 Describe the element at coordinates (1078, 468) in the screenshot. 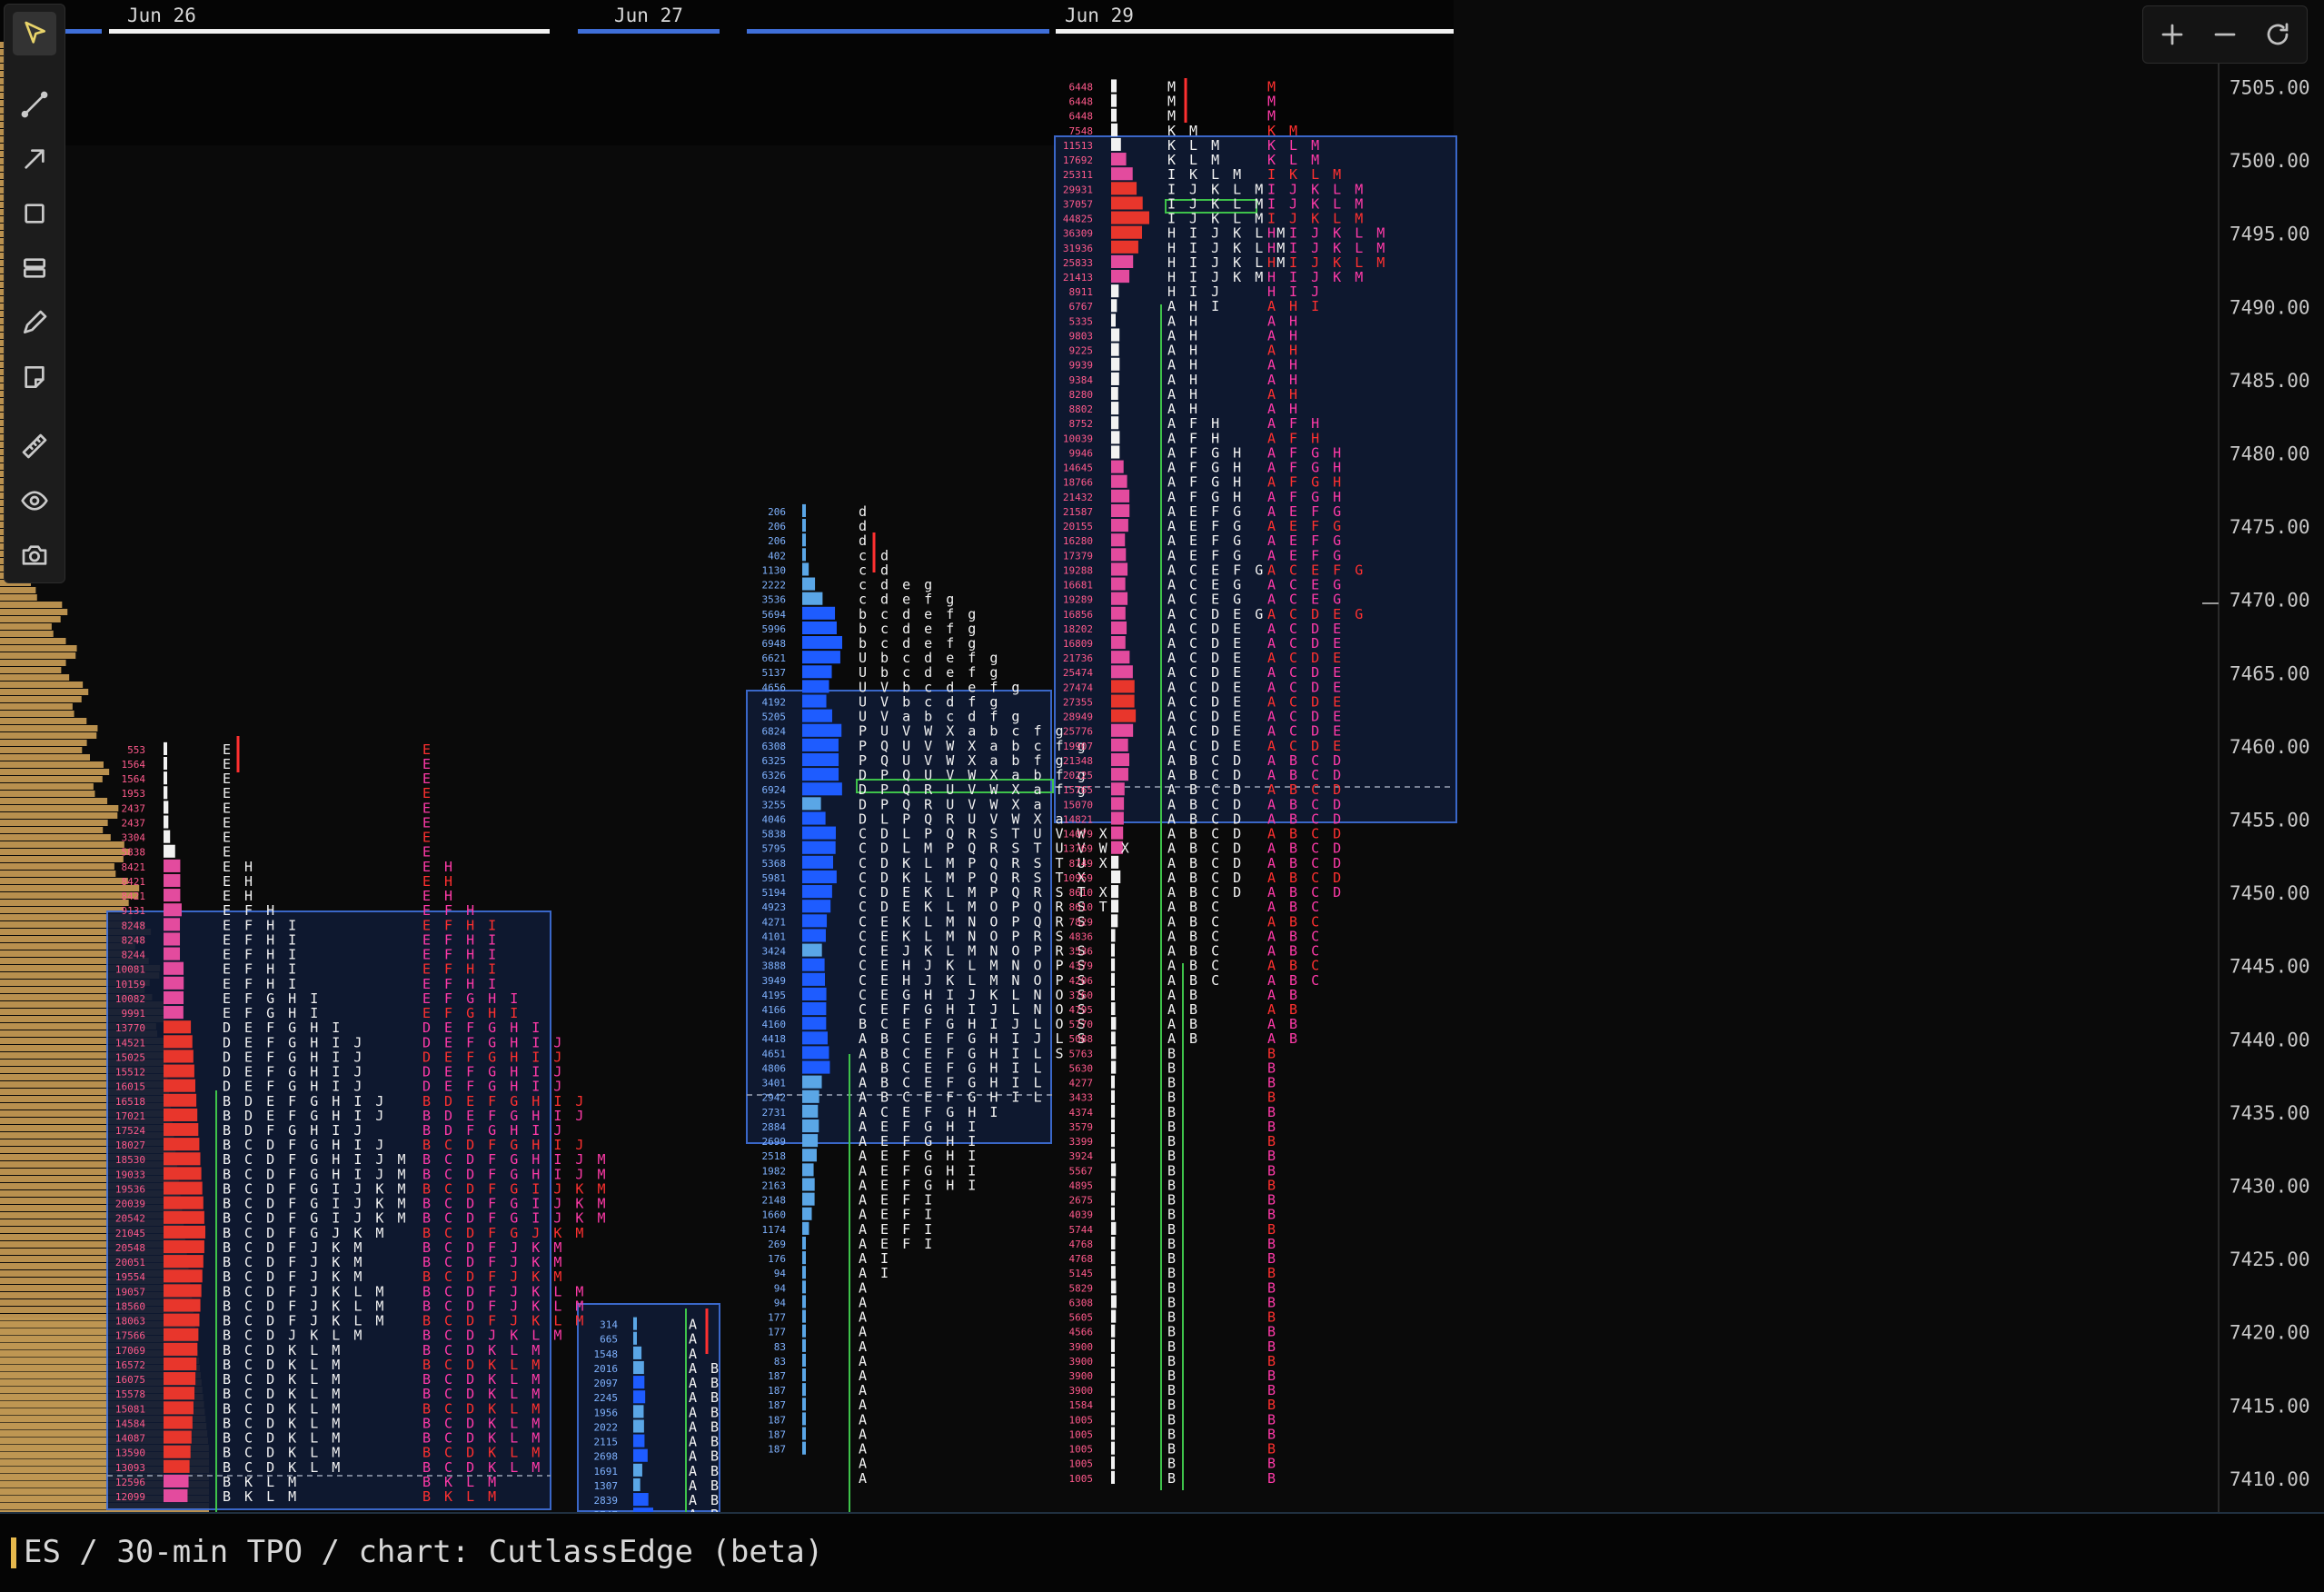

I see `volume-label: 14645` at that location.